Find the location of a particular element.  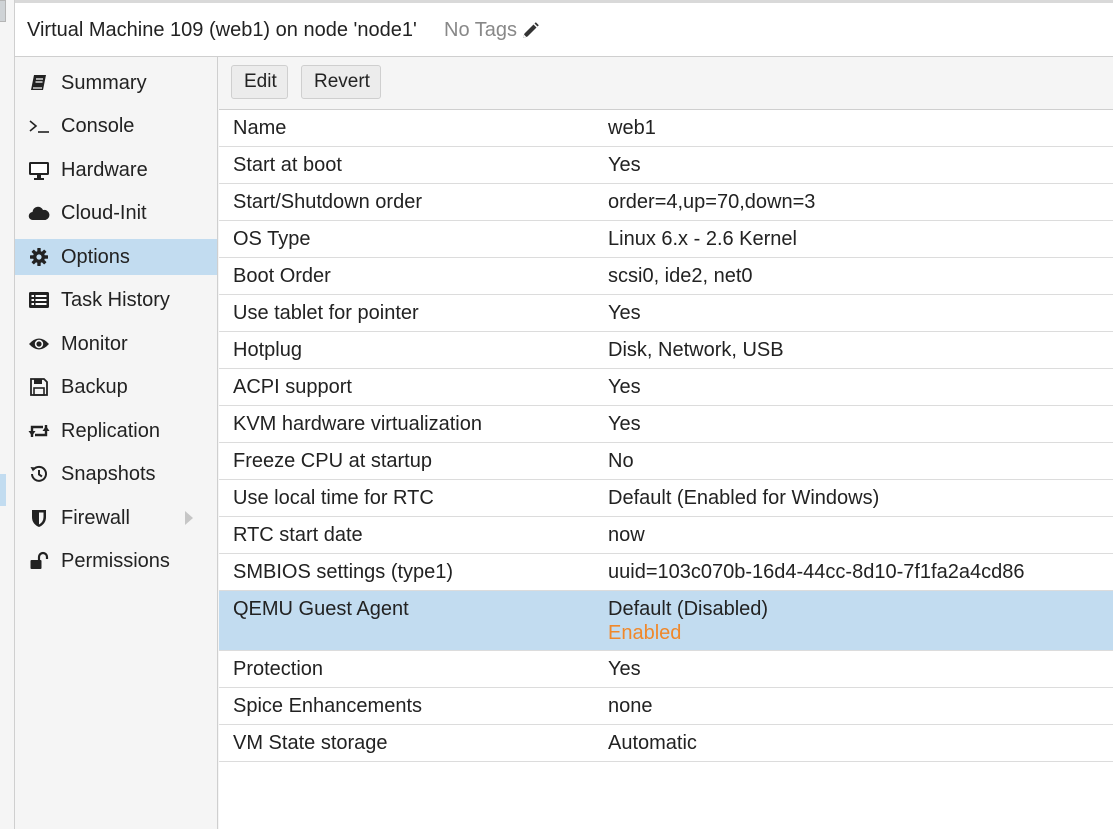

nav-item-backup: Backup is located at coordinates (116, 387).